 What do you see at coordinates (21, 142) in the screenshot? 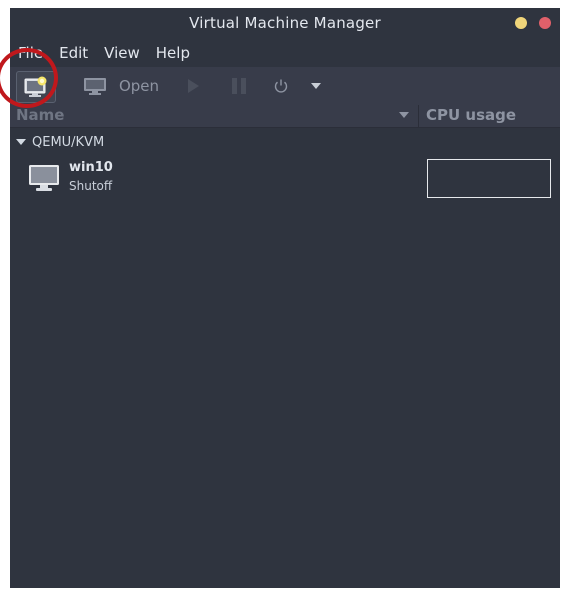
I see `expander-down-icon` at bounding box center [21, 142].